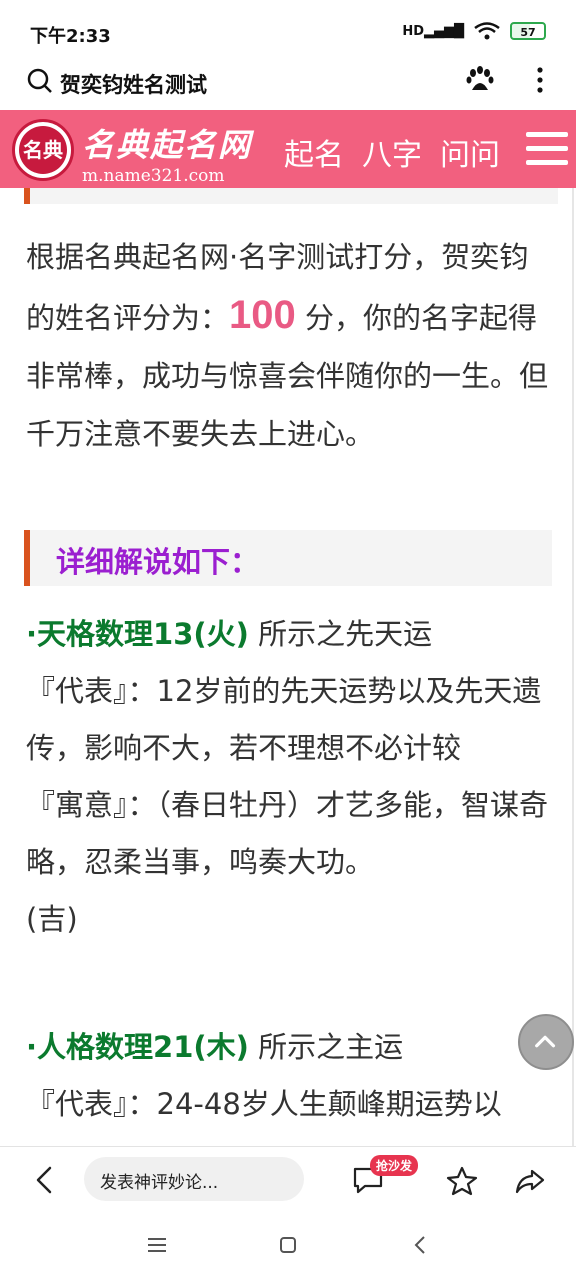 The width and height of the screenshot is (576, 1280). I want to click on status-time: 下午2:33, so click(70, 36).